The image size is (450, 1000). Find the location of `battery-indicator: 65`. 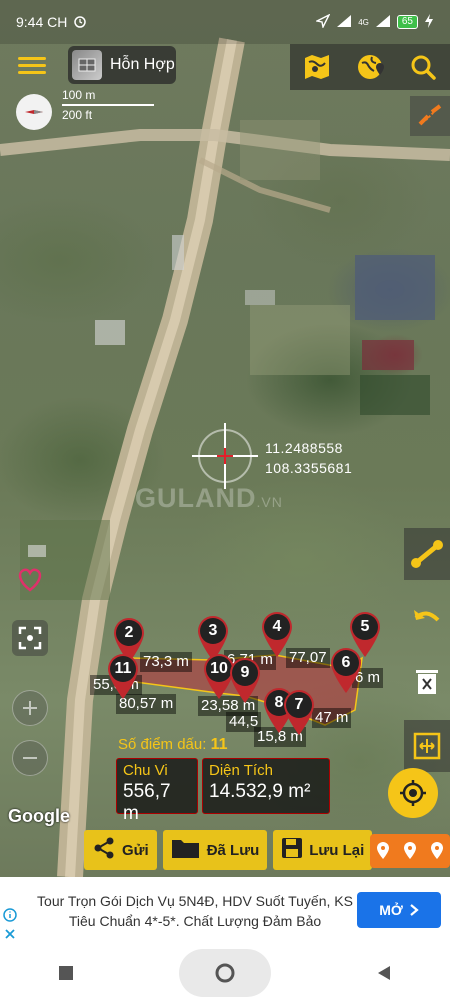

battery-indicator: 65 is located at coordinates (407, 22).